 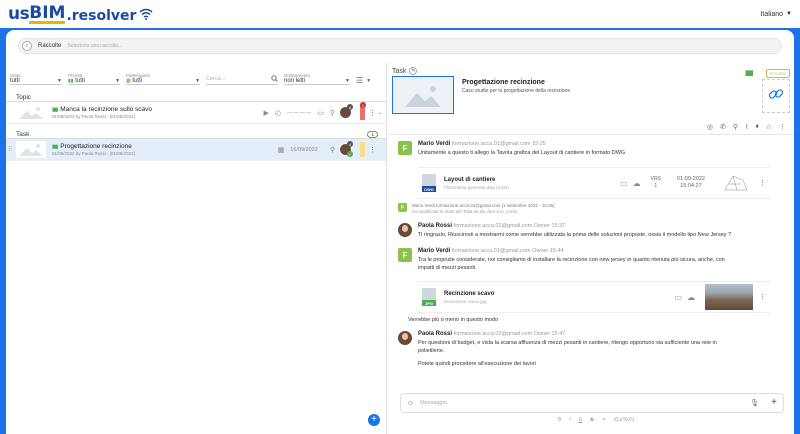 I want to click on latex-hint: \(LaTeX\), so click(x=624, y=420).